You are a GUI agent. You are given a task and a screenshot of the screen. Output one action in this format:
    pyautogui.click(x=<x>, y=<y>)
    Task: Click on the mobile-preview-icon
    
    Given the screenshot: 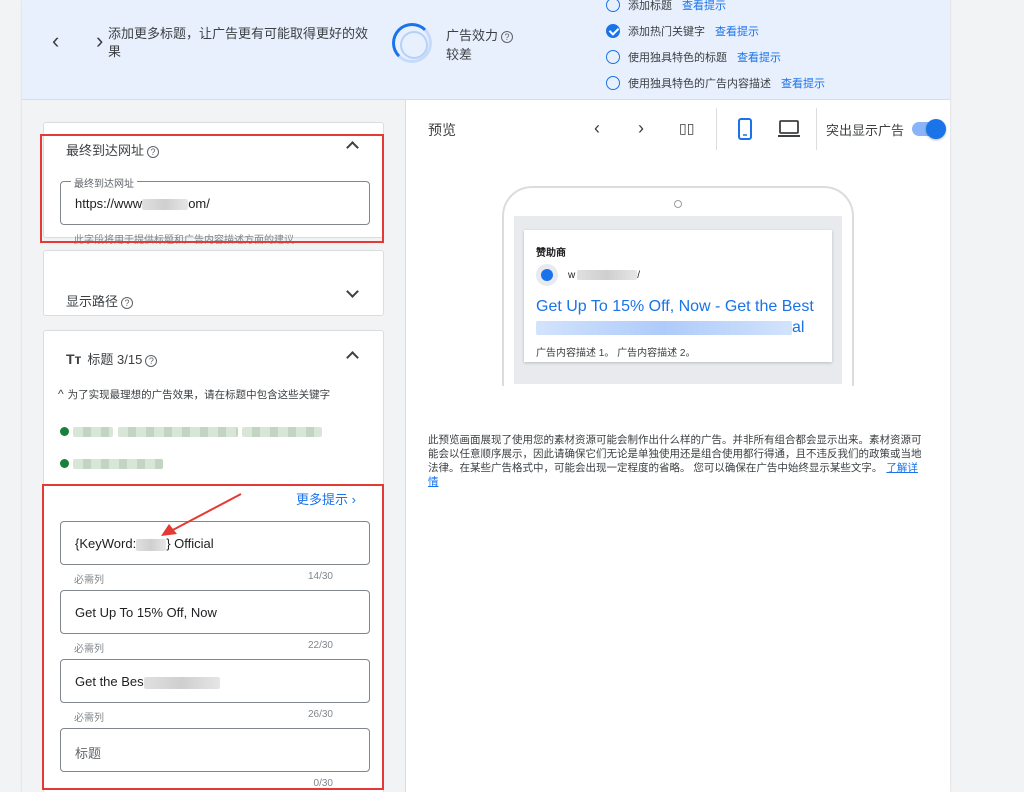 What is the action you would take?
    pyautogui.click(x=745, y=129)
    